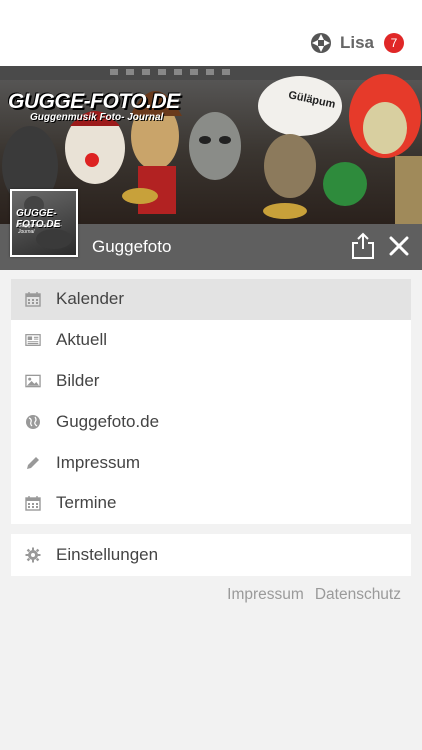 Image resolution: width=422 pixels, height=750 pixels. What do you see at coordinates (107, 554) in the screenshot?
I see `settings-label: Einstellungen` at bounding box center [107, 554].